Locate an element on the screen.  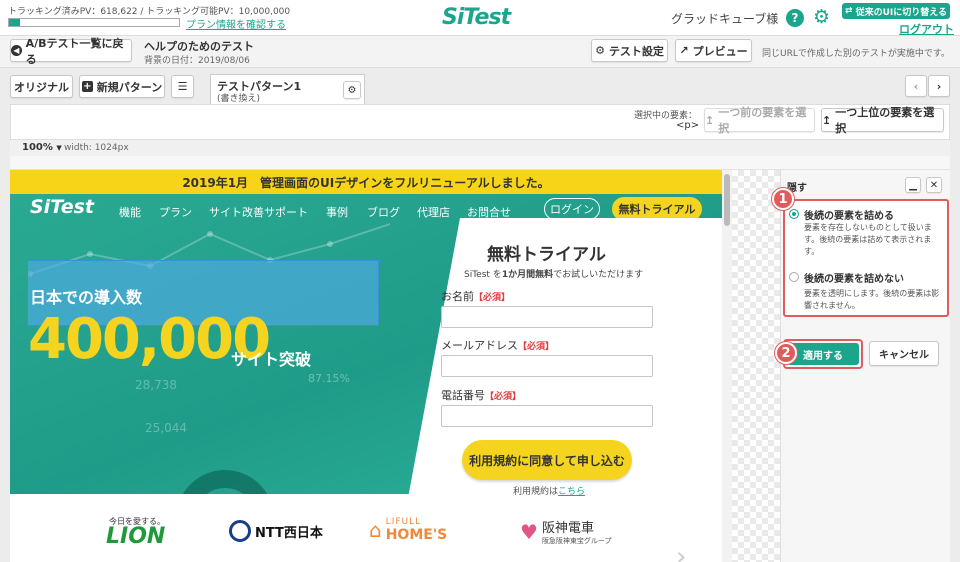
submit-button: 利用規約に同意して申し込む is located at coordinates (547, 460).